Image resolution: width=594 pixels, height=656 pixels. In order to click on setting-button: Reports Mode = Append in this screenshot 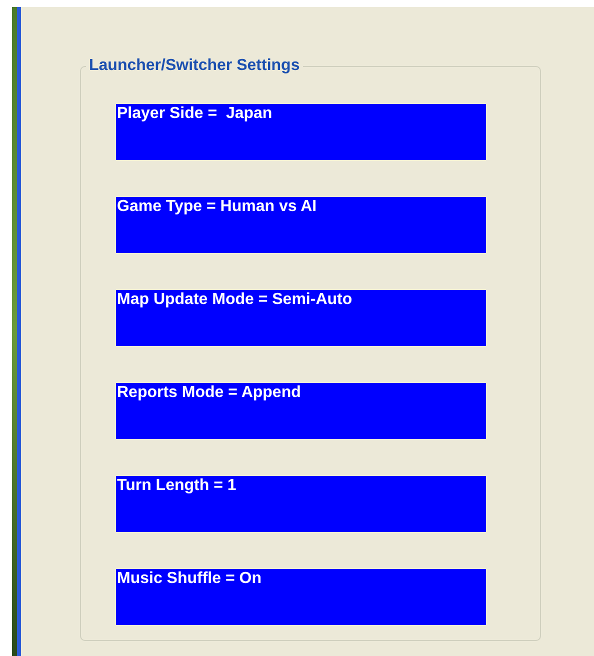, I will do `click(301, 411)`.